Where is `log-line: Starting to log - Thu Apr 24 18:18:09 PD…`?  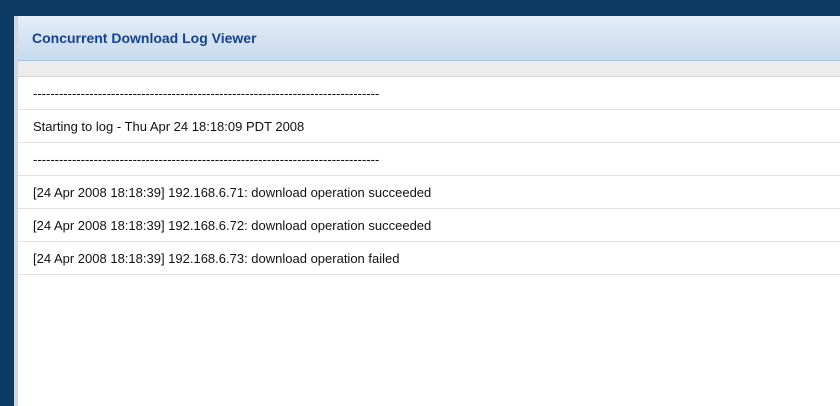 log-line: Starting to log - Thu Apr 24 18:18:09 PD… is located at coordinates (429, 126).